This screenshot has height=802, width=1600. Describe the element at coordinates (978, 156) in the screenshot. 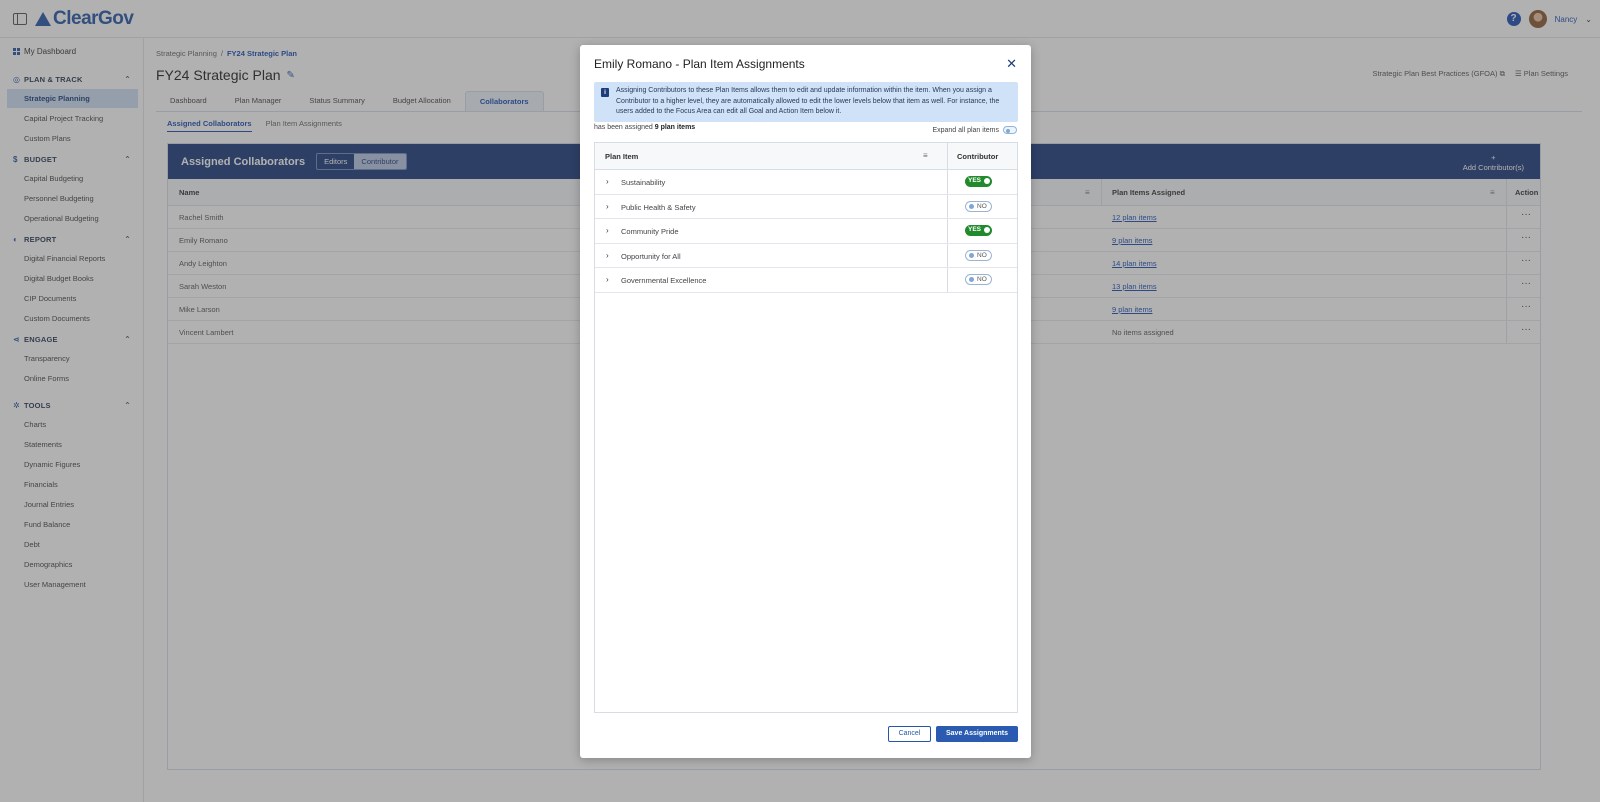

I see `column-contributor: Contributor` at that location.